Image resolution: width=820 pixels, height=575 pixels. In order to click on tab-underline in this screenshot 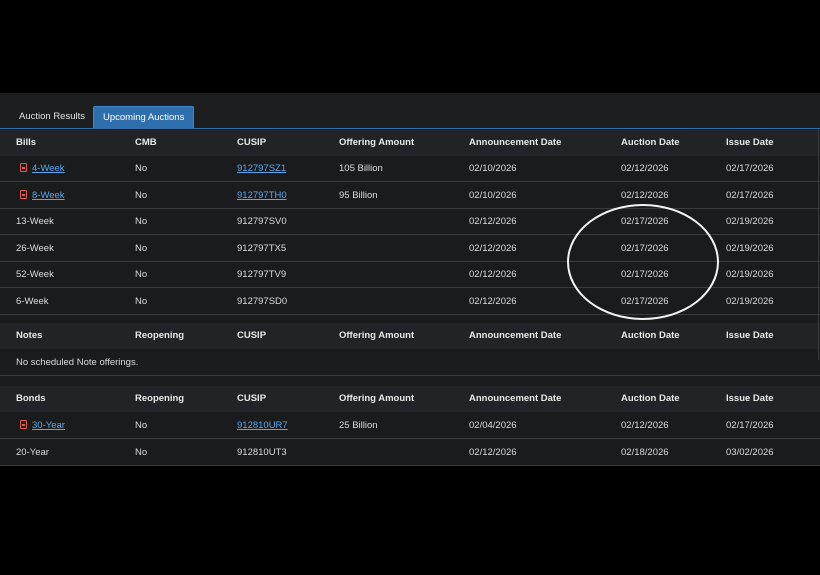, I will do `click(410, 128)`.